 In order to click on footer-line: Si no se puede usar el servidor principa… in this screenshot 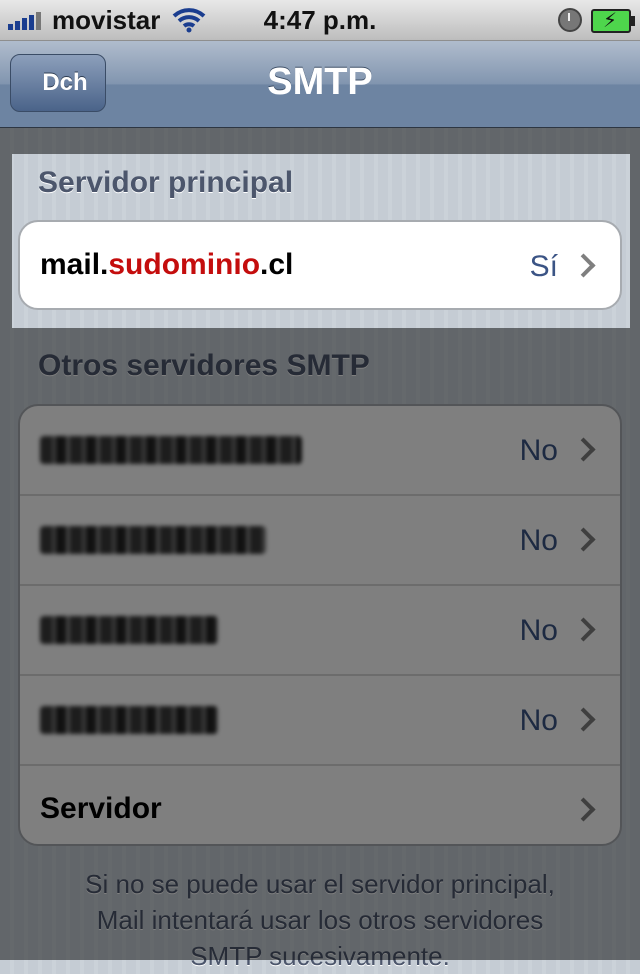, I will do `click(320, 884)`.